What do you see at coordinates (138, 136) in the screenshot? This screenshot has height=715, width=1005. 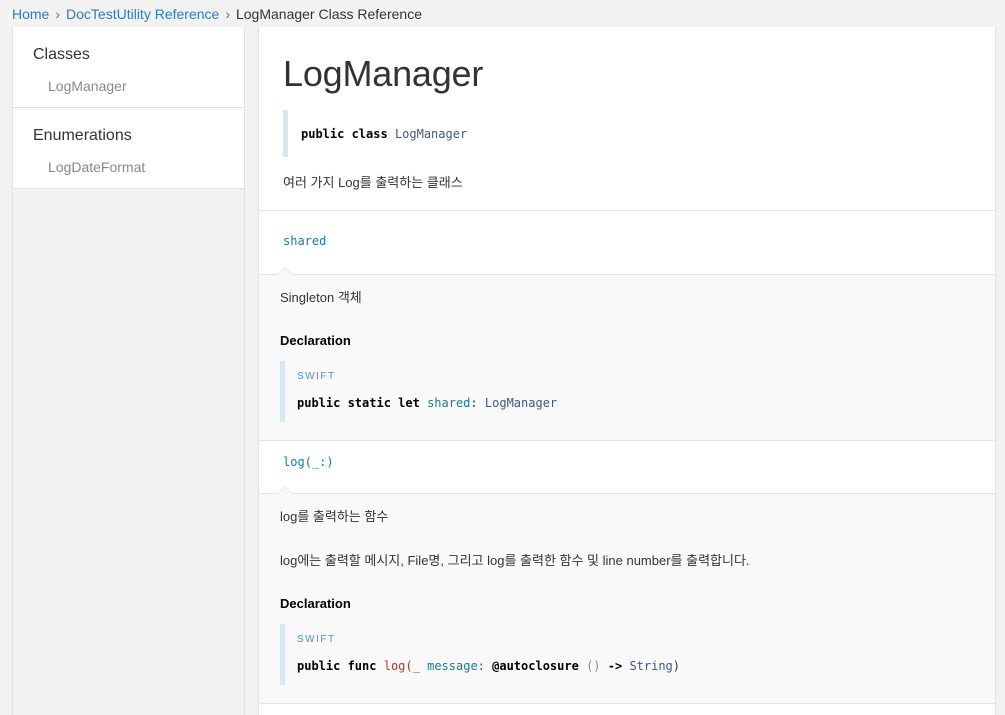 I see `nav-group-title: Enumerations` at bounding box center [138, 136].